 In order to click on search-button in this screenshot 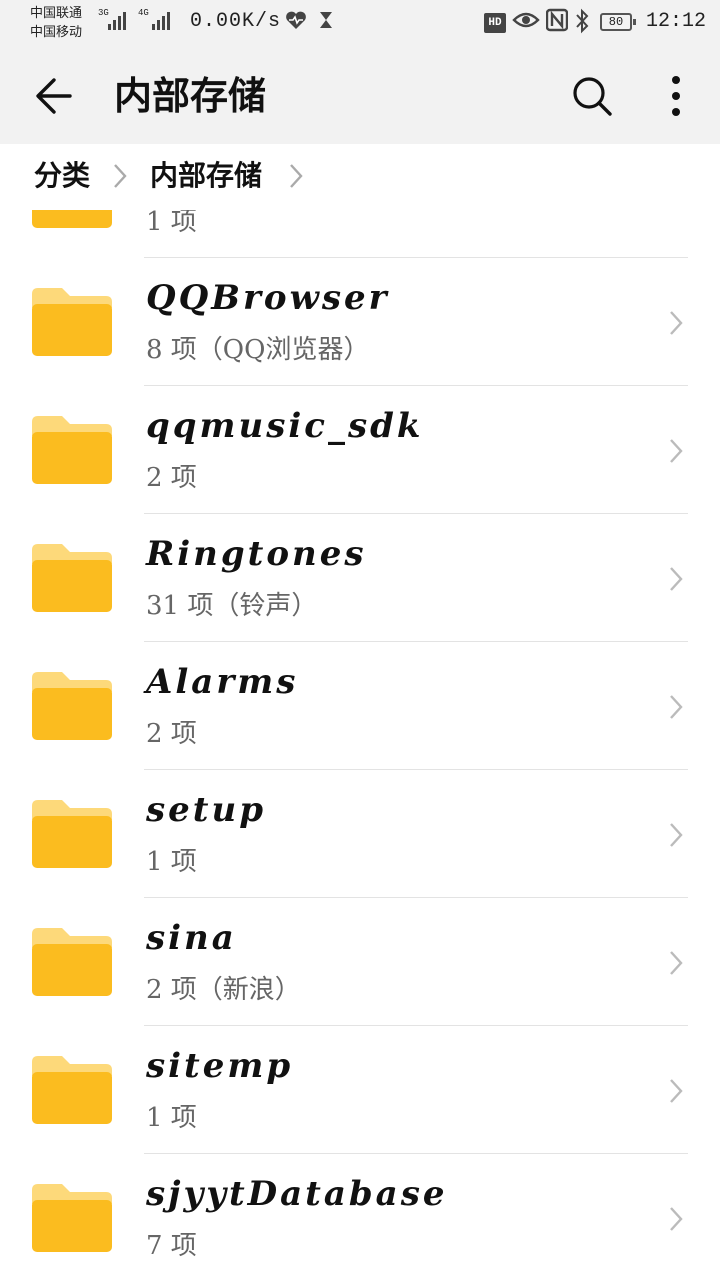, I will do `click(592, 96)`.